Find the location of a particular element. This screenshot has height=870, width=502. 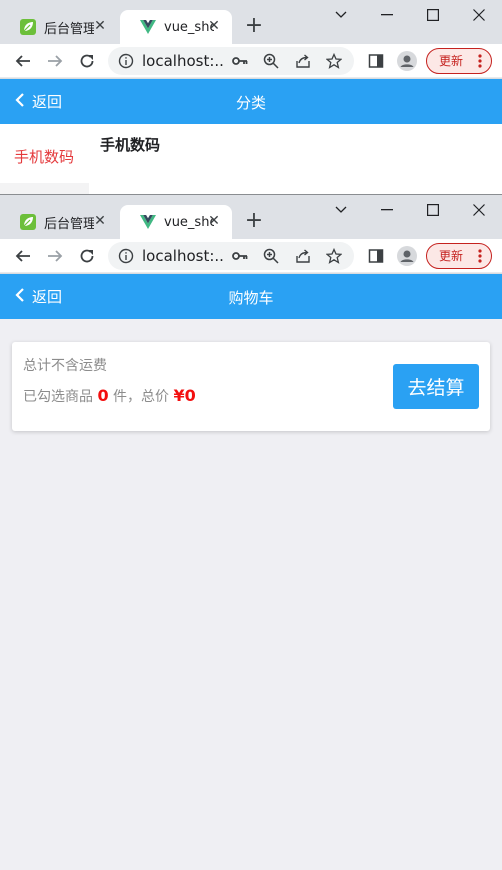

total-price: ¥0 is located at coordinates (184, 395).